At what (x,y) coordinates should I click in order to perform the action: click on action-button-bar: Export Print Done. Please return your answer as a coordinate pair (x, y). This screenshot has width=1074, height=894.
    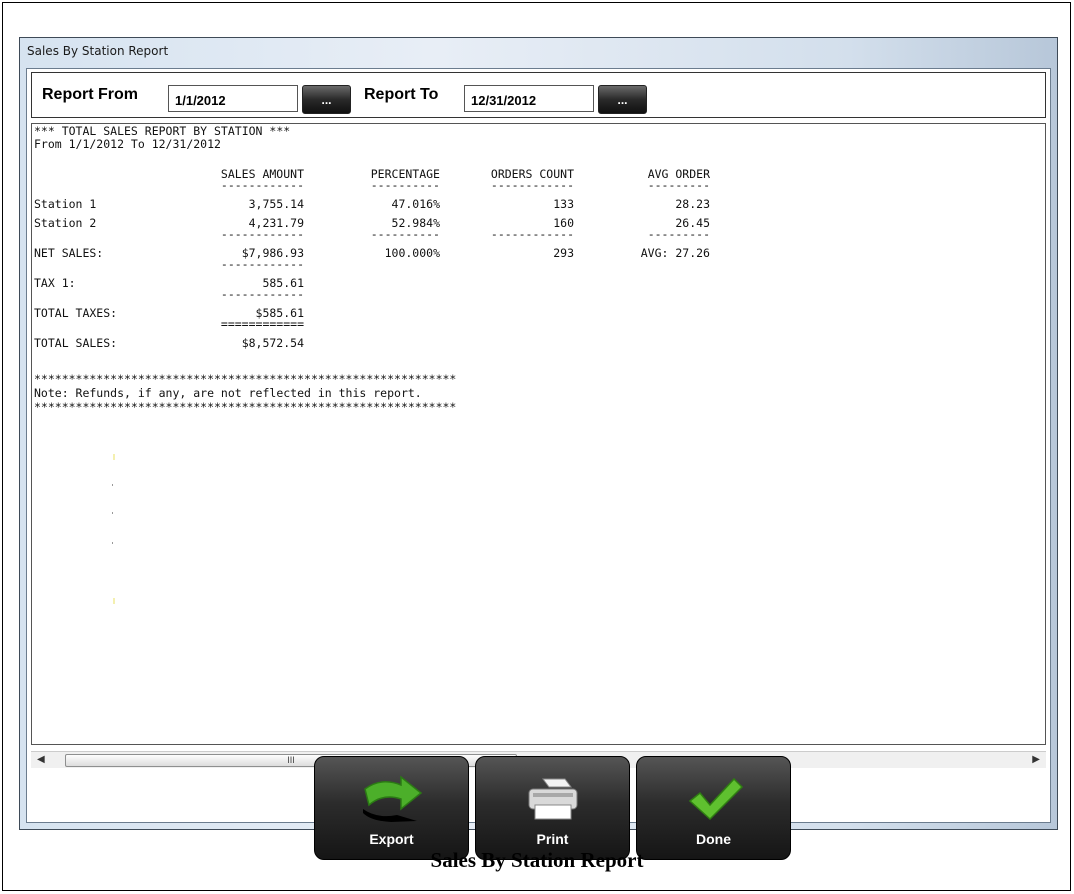
    Looking at the image, I should click on (538, 808).